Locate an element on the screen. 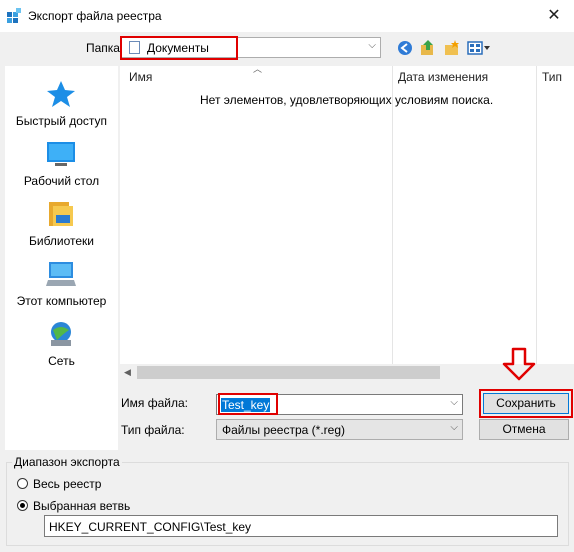 This screenshot has width=574, height=552. branch-path-value: HKEY_CURRENT_CONFIG\Test_key is located at coordinates (150, 527).